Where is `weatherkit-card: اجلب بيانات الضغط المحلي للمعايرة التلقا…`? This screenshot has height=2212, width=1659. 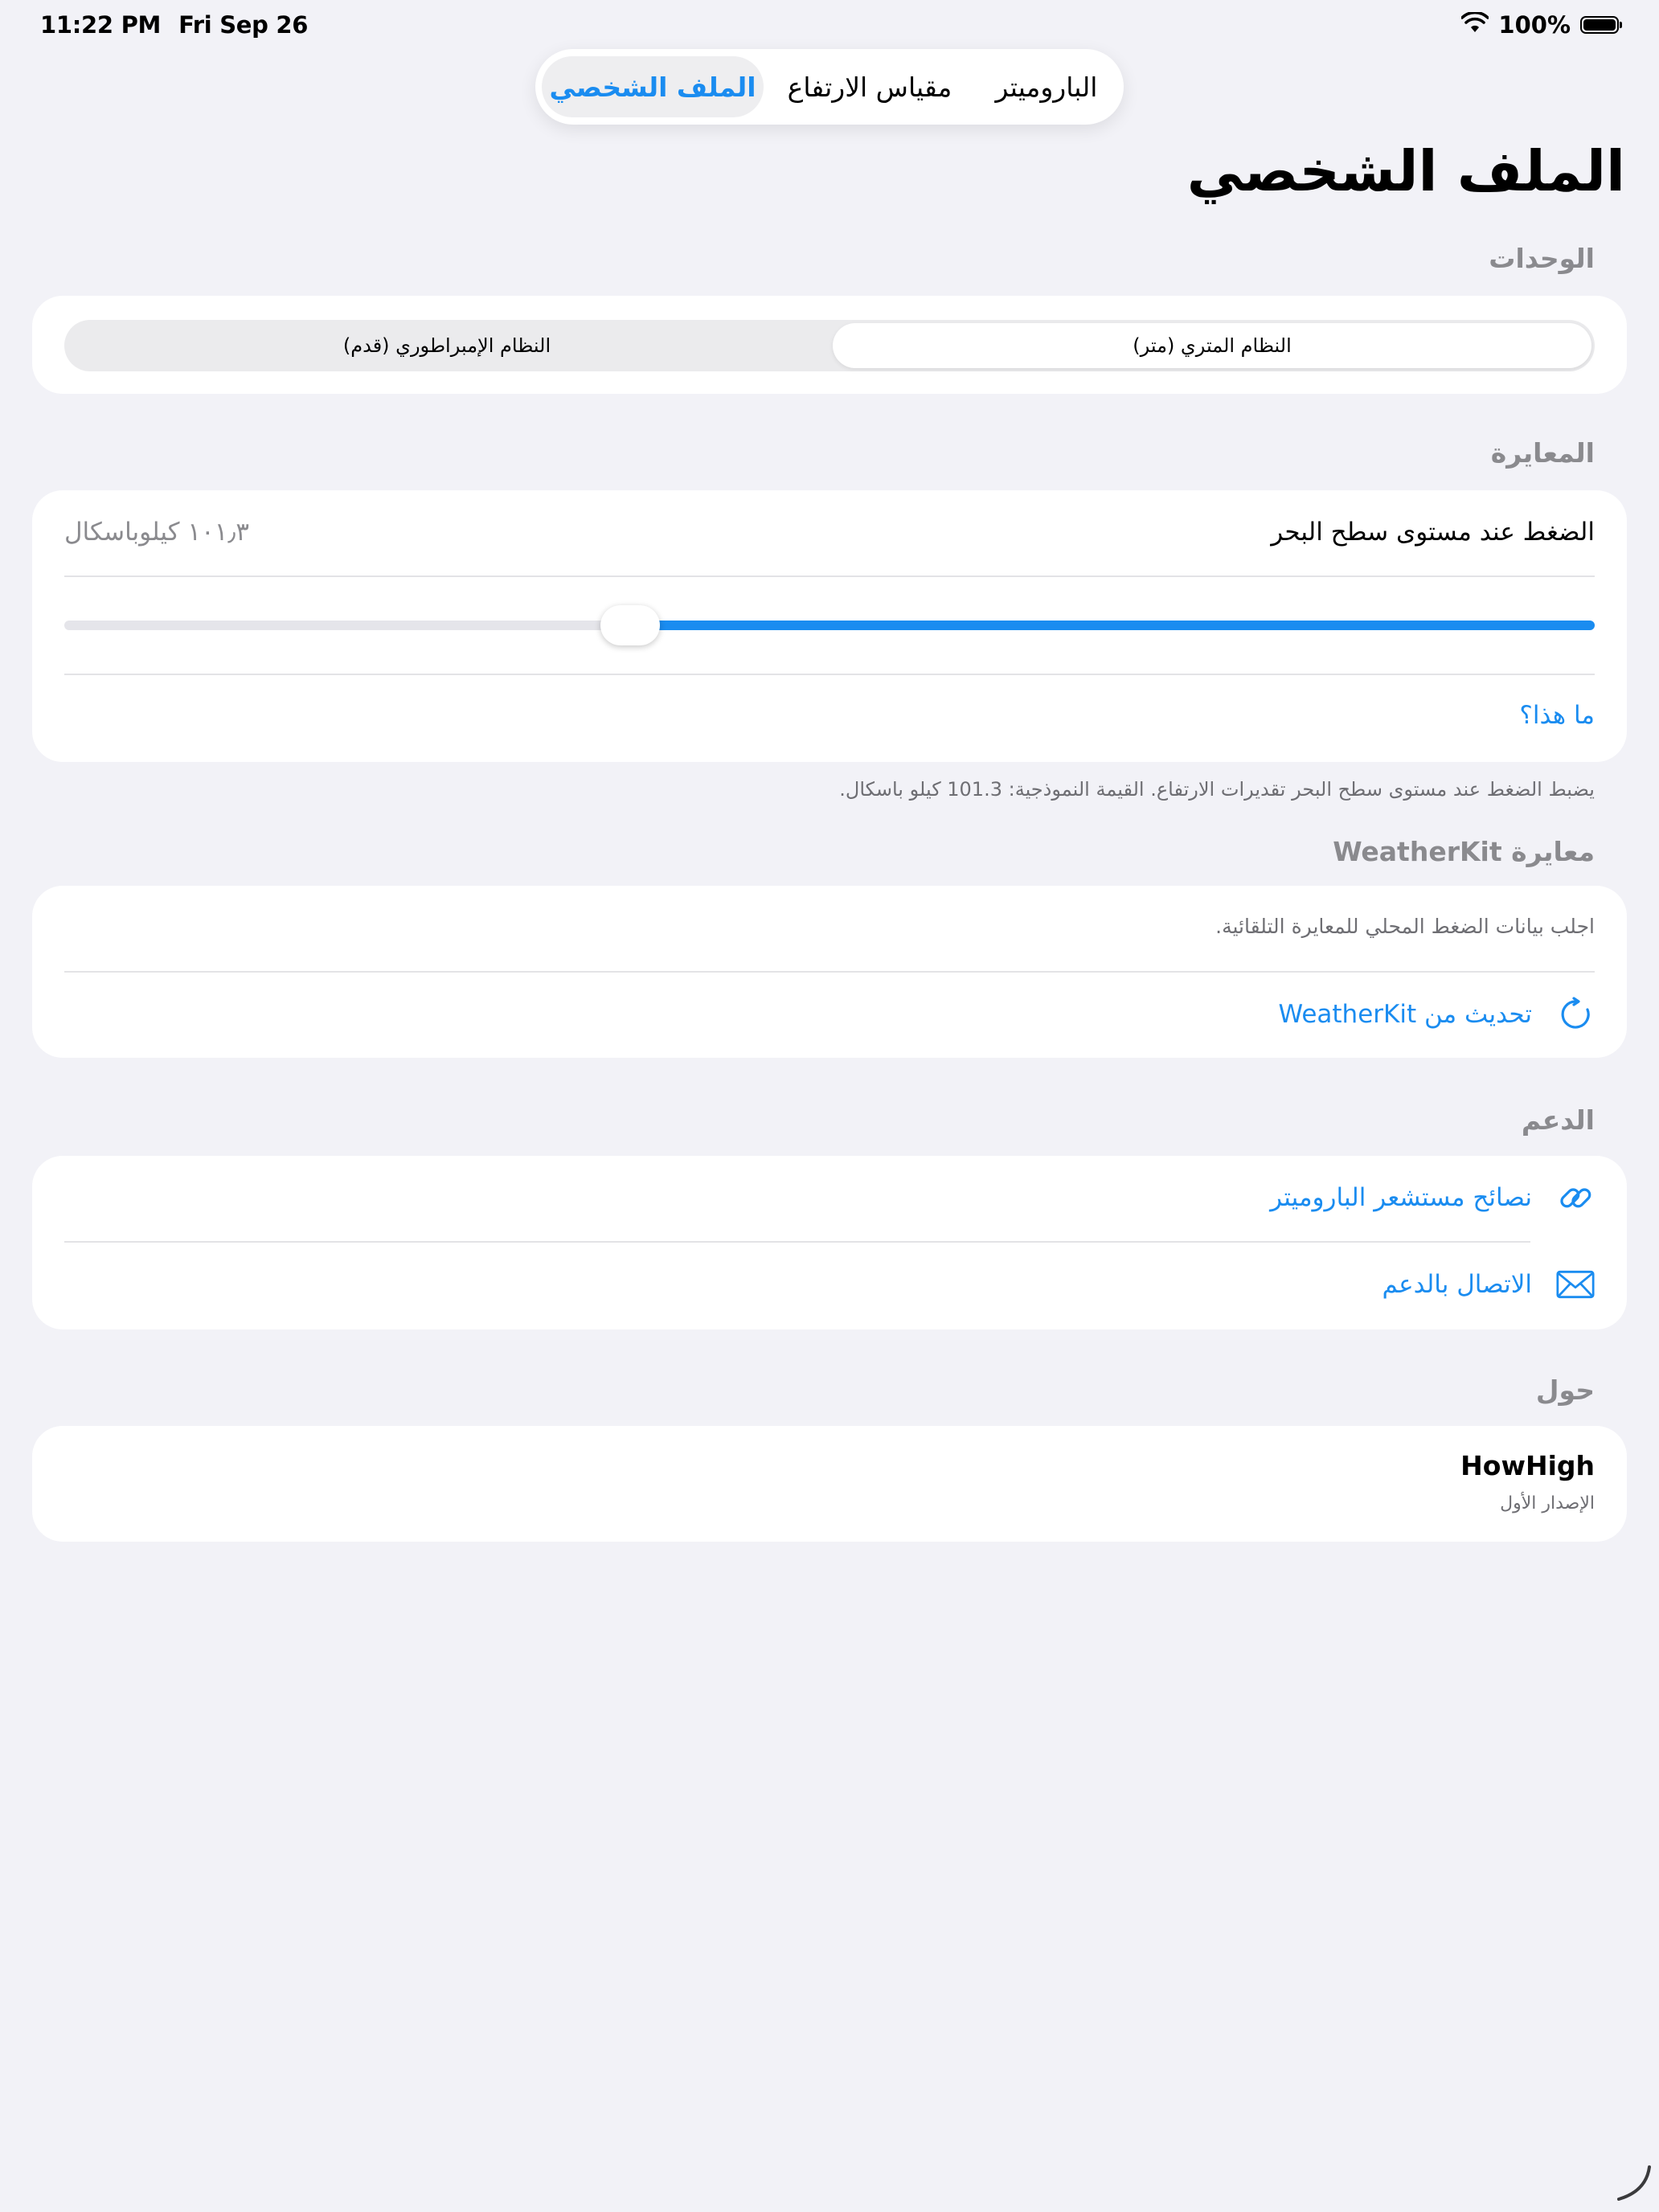
weatherkit-card: اجلب بيانات الضغط المحلي للمعايرة التلقا… is located at coordinates (829, 972).